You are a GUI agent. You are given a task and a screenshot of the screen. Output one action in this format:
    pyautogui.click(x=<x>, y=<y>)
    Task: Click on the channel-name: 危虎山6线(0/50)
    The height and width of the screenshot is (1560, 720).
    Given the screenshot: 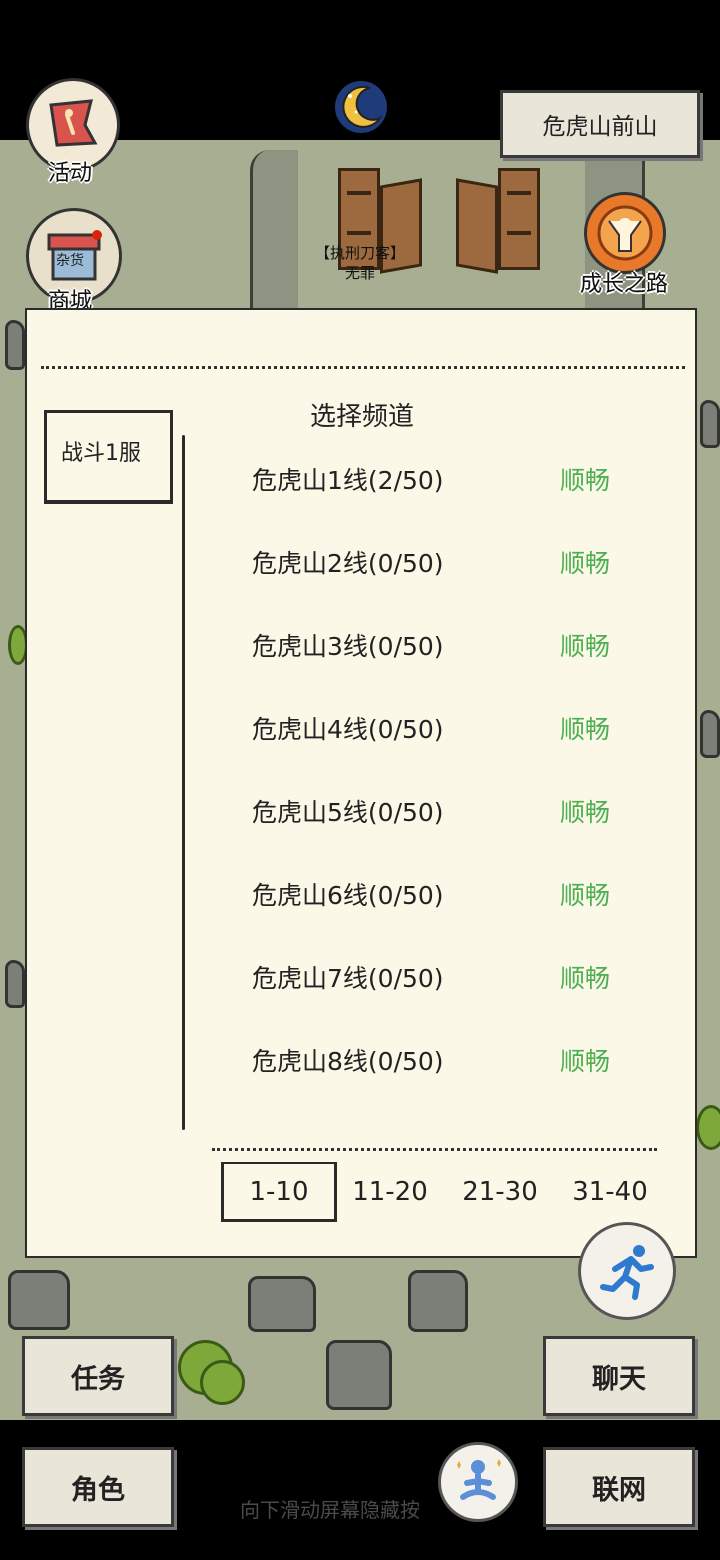 What is the action you would take?
    pyautogui.click(x=348, y=895)
    